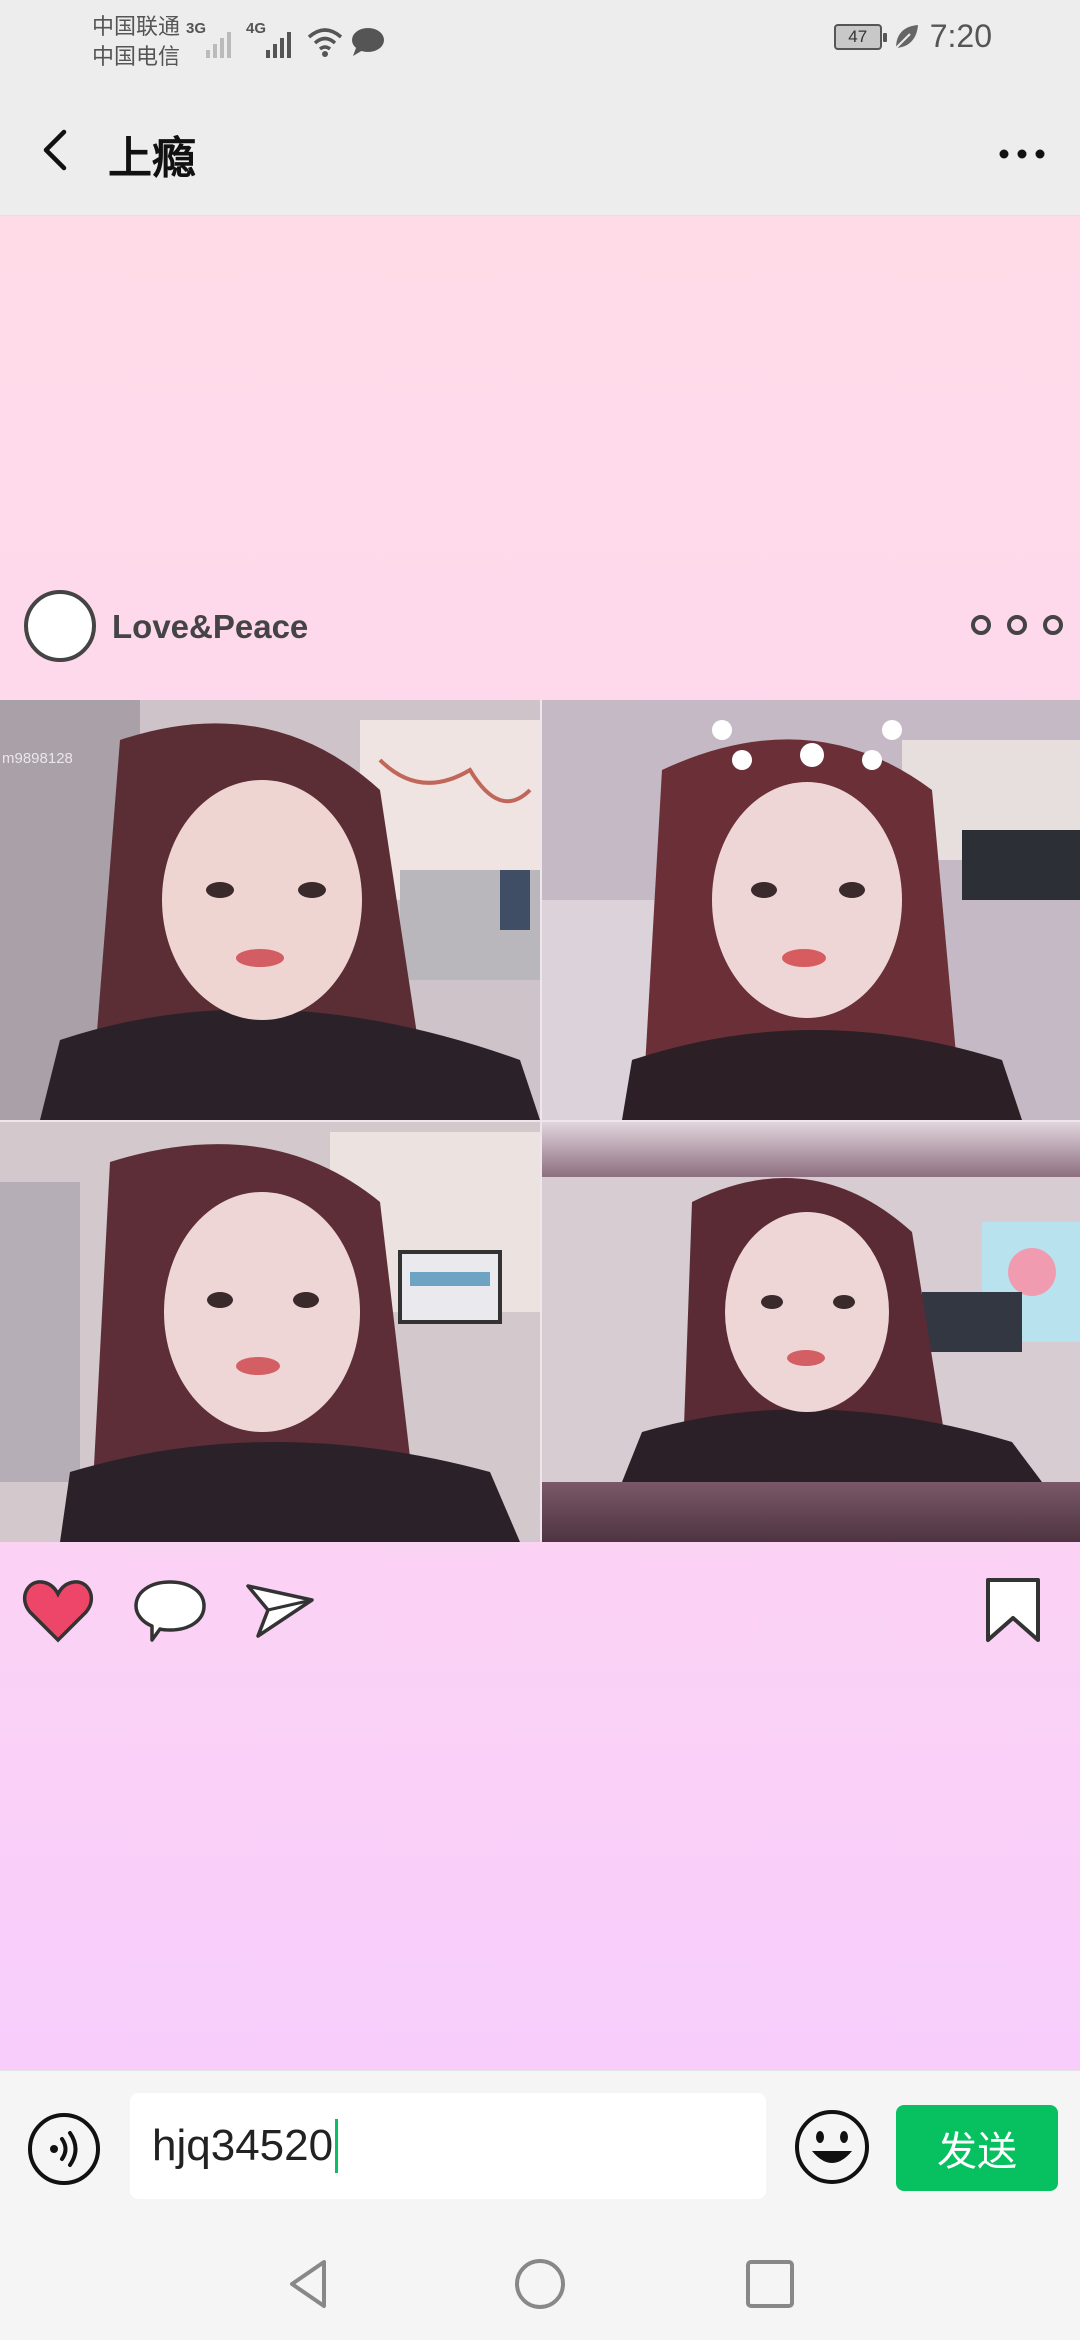  Describe the element at coordinates (210, 626) in the screenshot. I see `post-username: Love&Peace` at that location.